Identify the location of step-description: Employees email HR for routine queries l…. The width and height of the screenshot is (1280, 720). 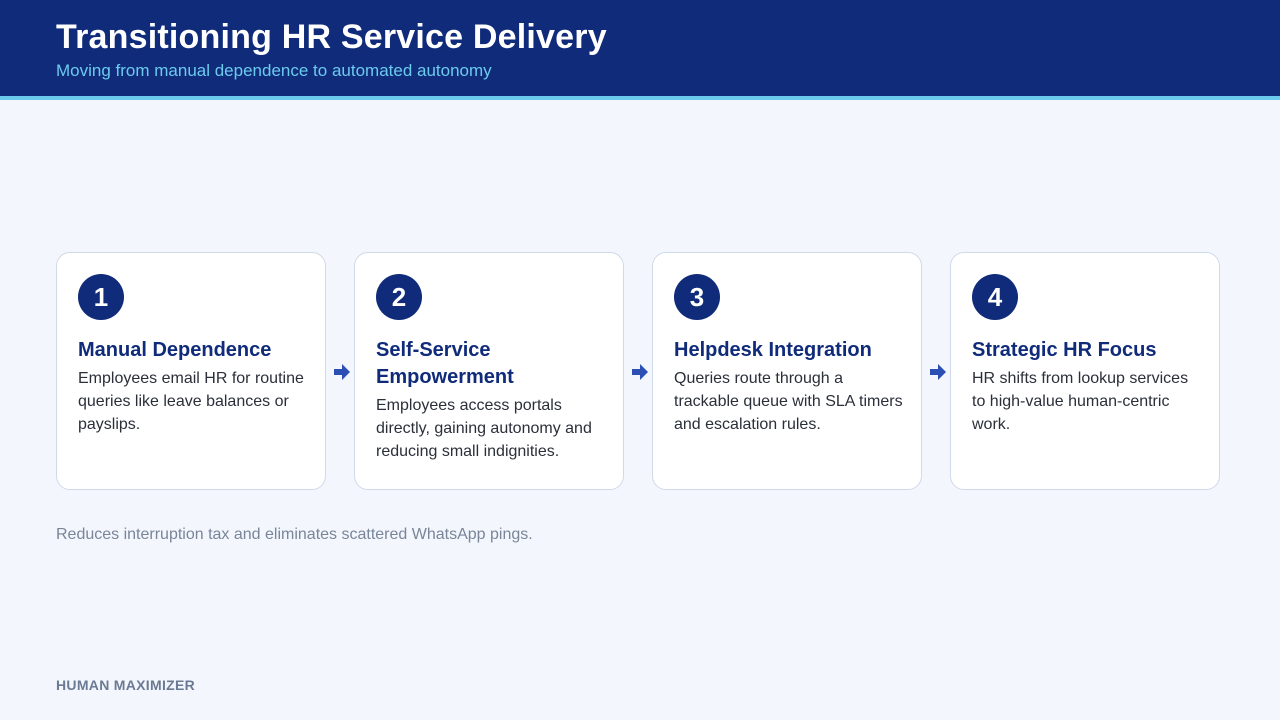
(191, 401).